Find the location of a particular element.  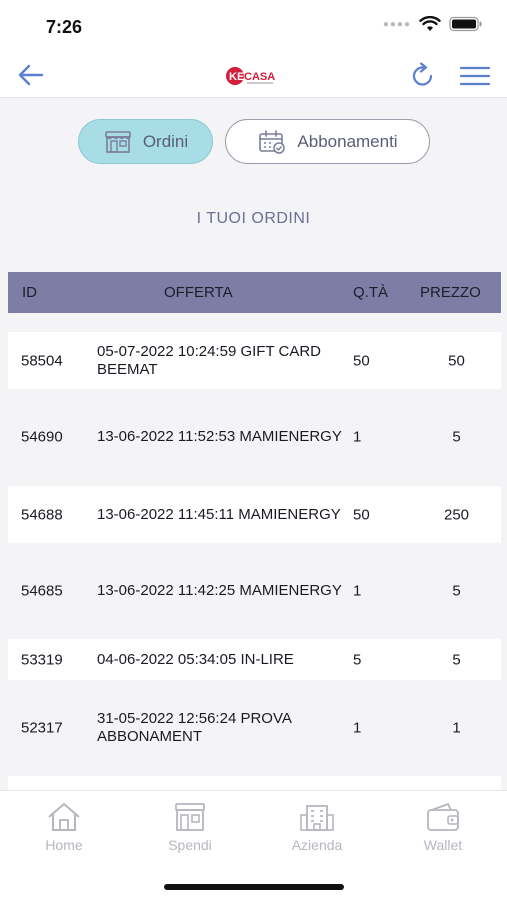

table-row: 54685 13-06-2022 11:42:25 MAMIENERGY 1 5 is located at coordinates (254, 591).